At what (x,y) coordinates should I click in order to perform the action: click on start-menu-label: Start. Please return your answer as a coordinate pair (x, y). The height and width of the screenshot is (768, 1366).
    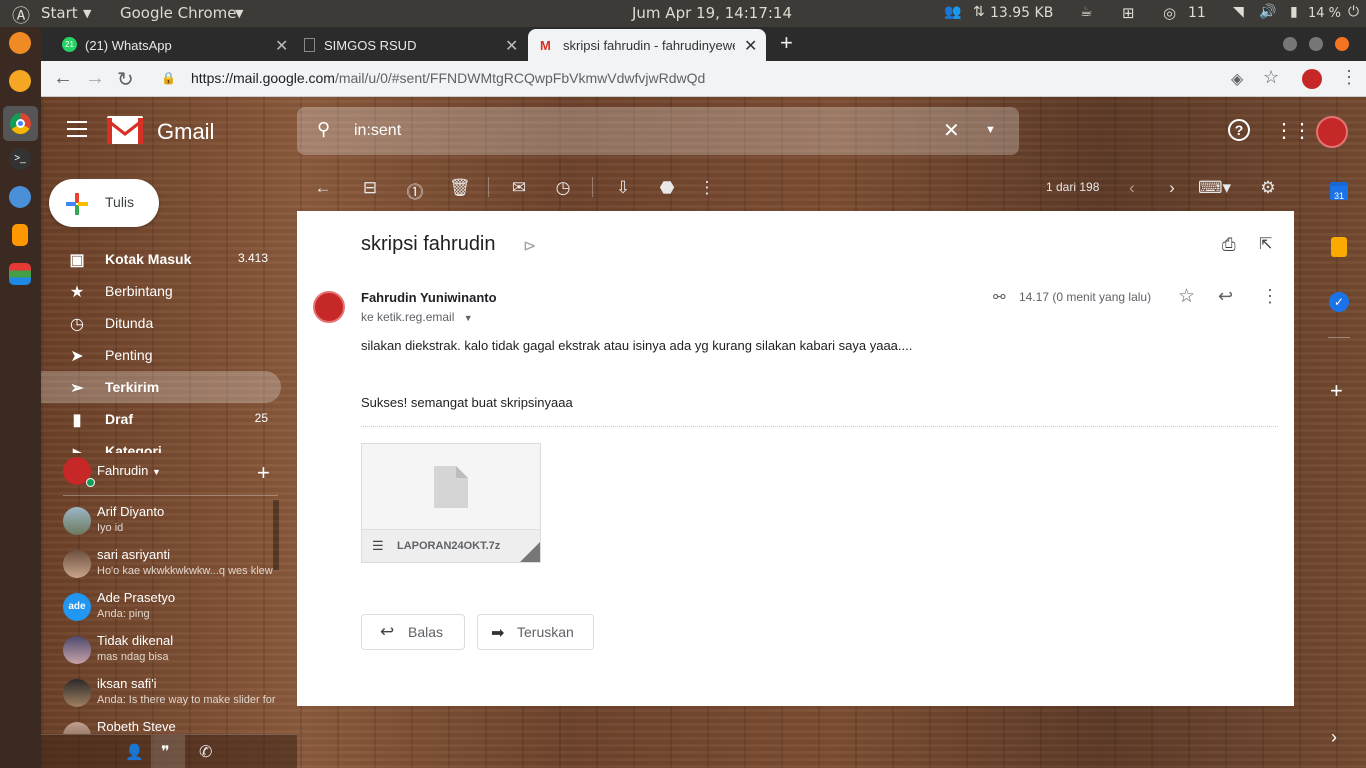
    Looking at the image, I should click on (59, 13).